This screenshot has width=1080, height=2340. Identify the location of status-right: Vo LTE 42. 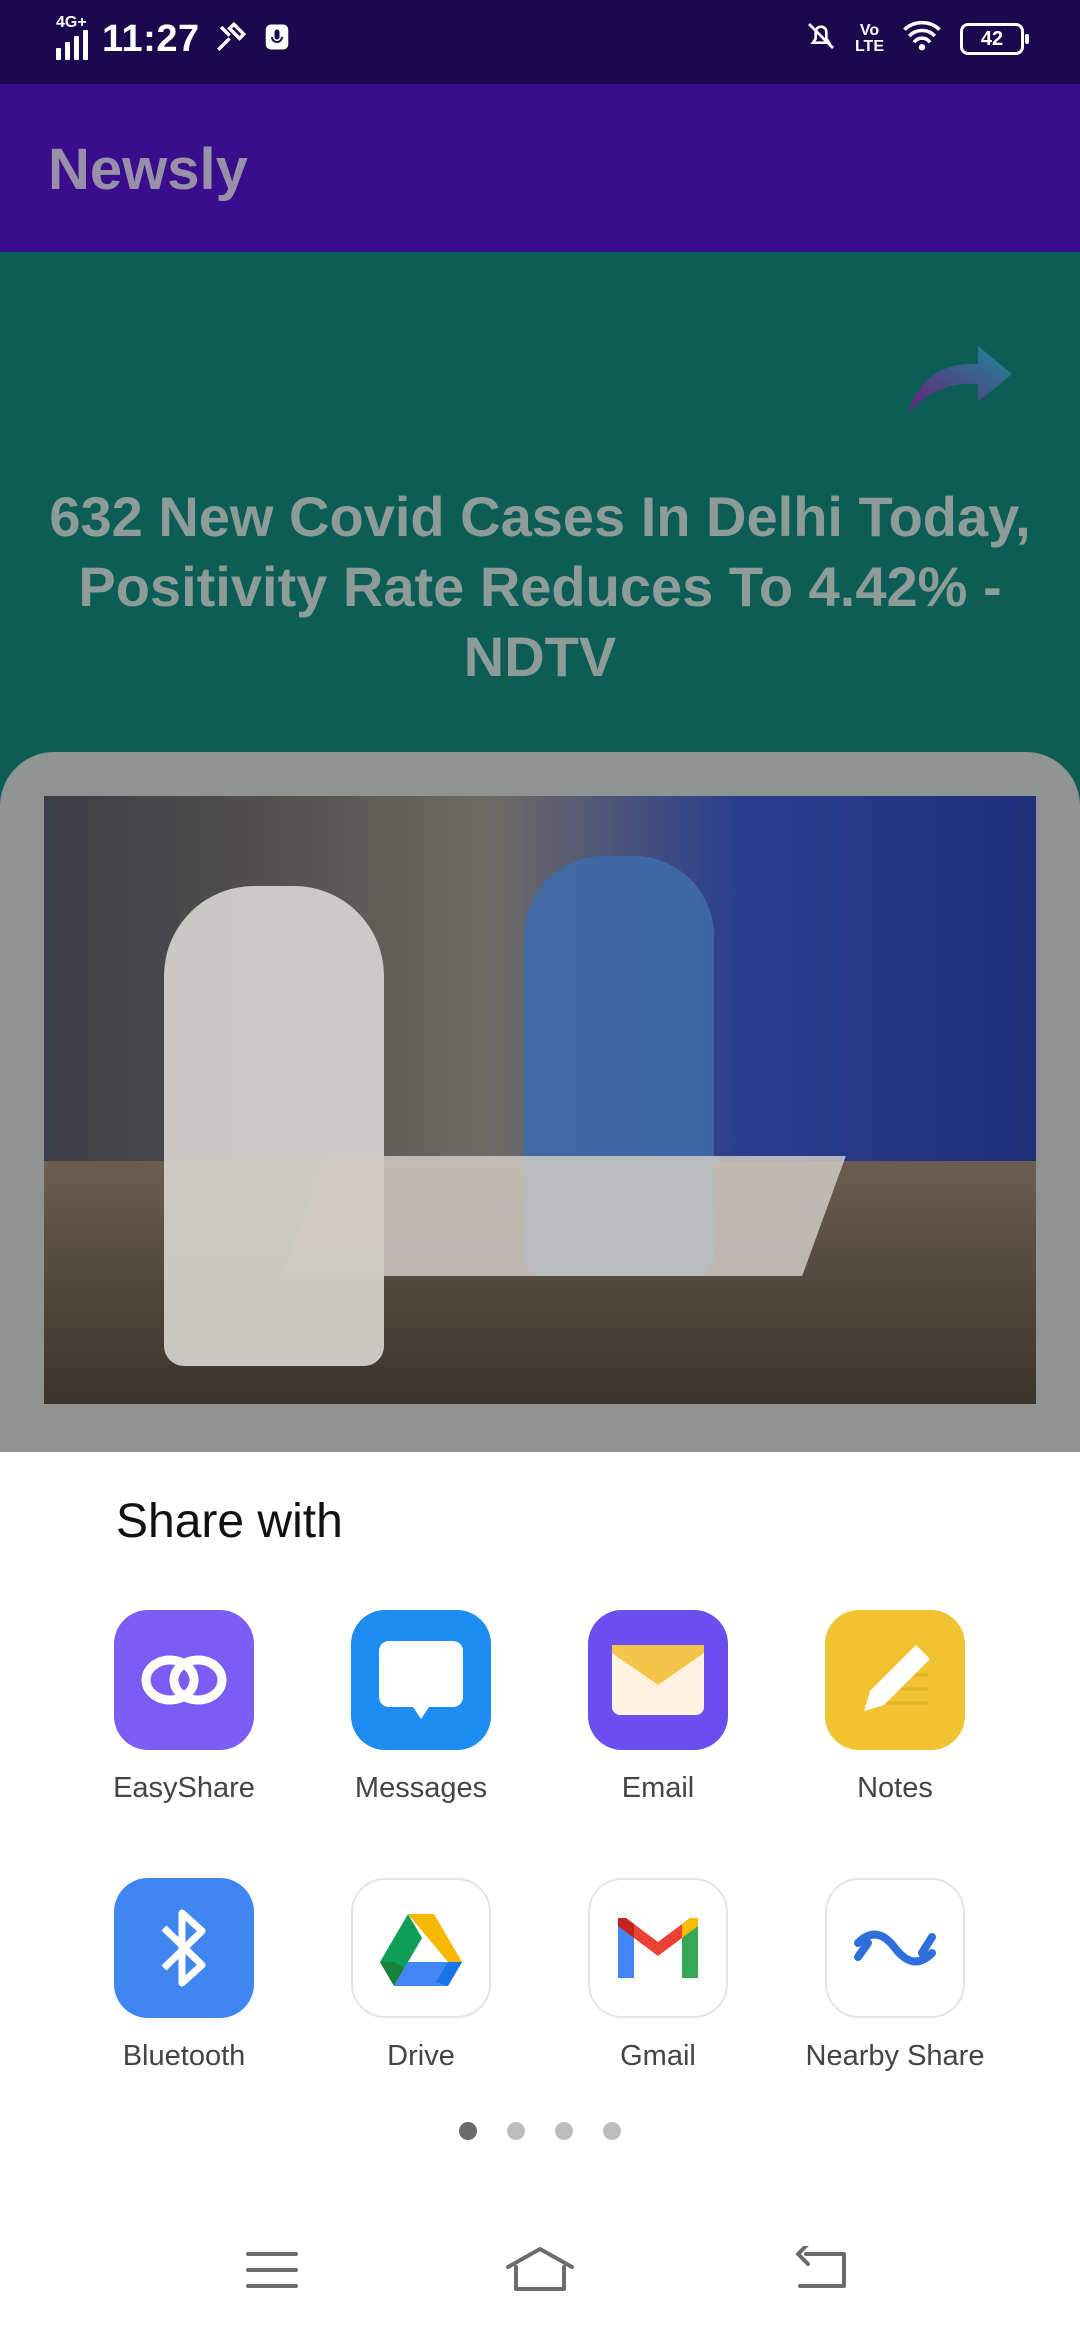
(917, 38).